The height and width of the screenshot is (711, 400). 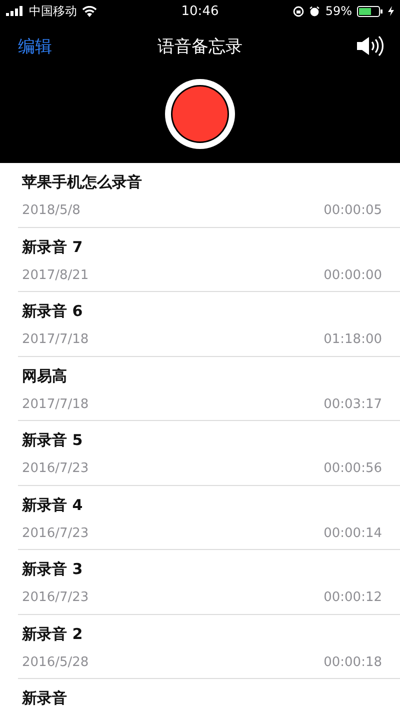 I want to click on charging-icon, so click(x=391, y=11).